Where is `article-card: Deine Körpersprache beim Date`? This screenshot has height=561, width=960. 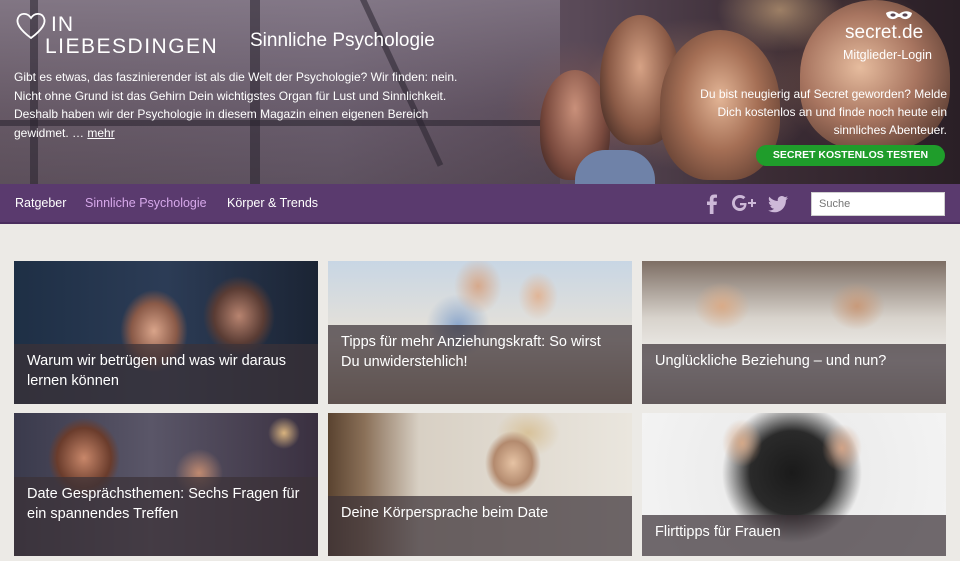
article-card: Deine Körpersprache beim Date is located at coordinates (480, 484).